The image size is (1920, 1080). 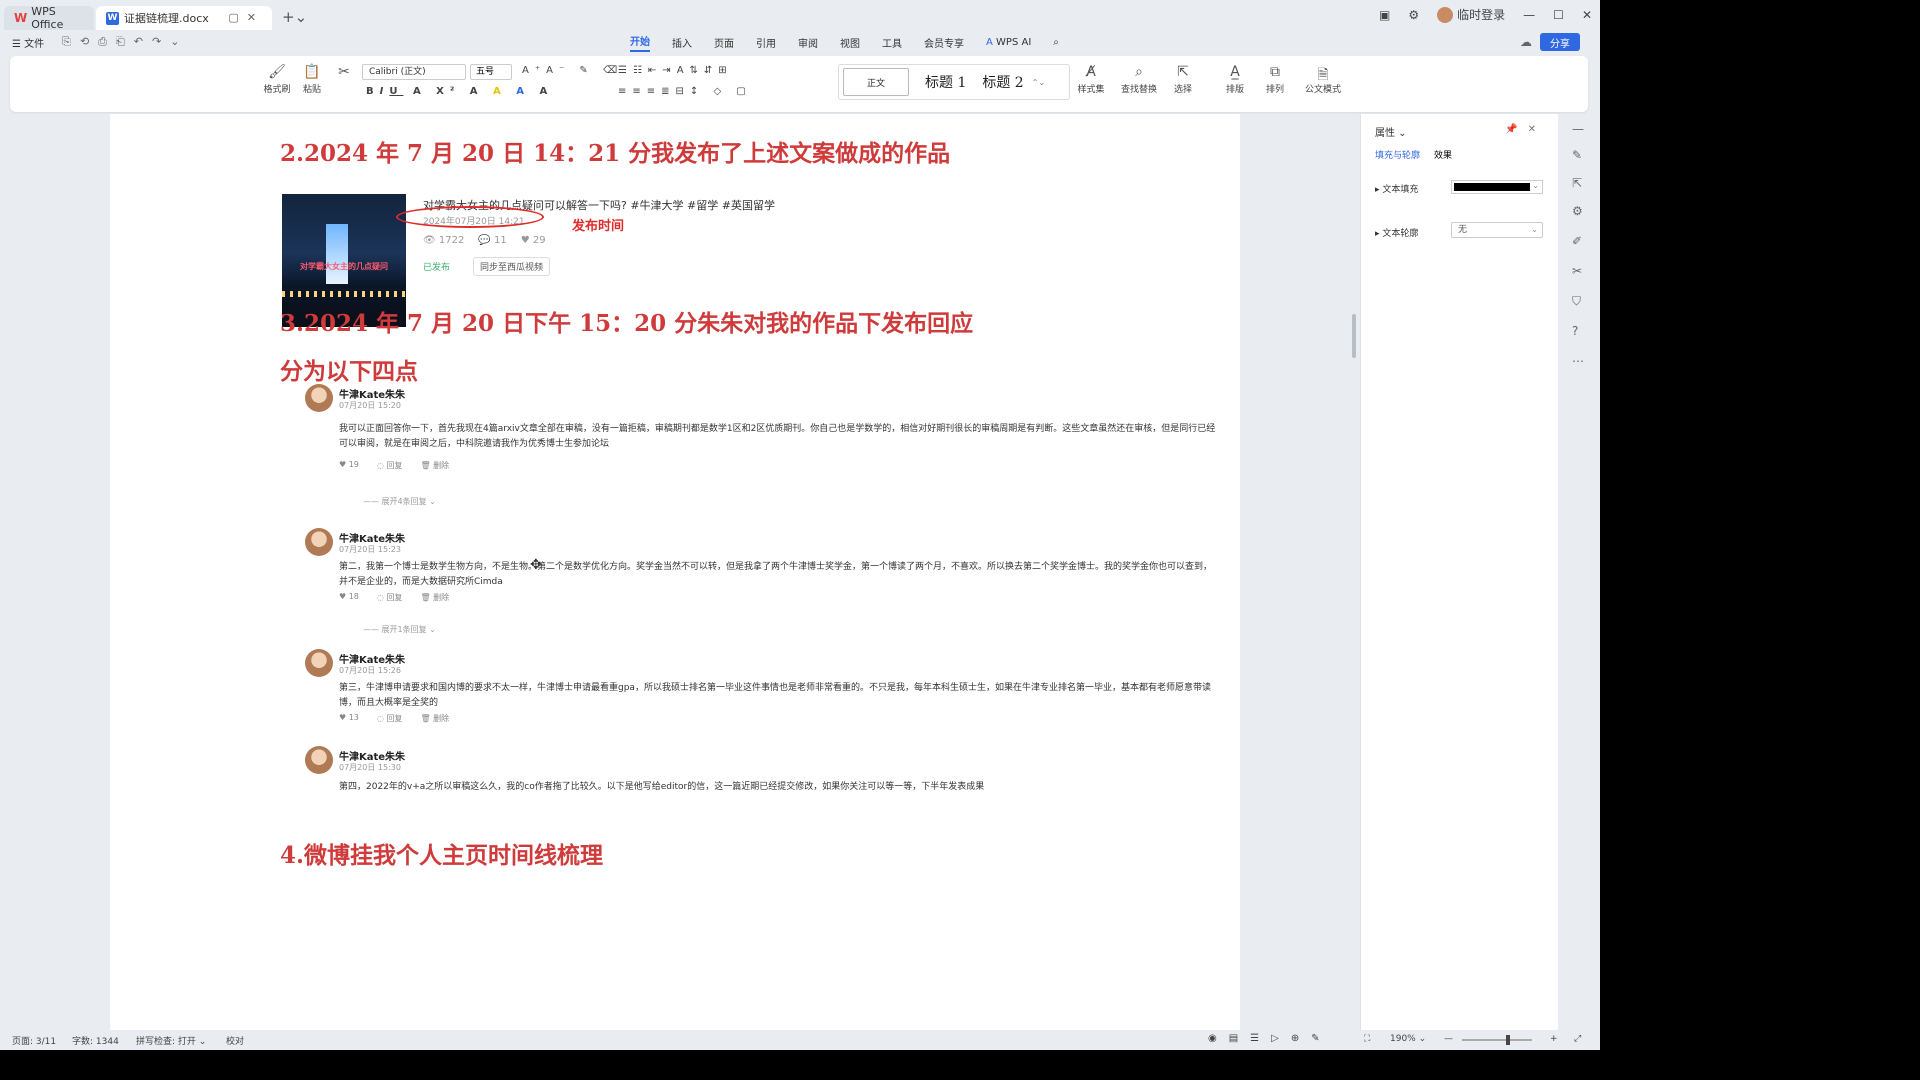 What do you see at coordinates (1587, 15) in the screenshot?
I see `close-window-button: ✕` at bounding box center [1587, 15].